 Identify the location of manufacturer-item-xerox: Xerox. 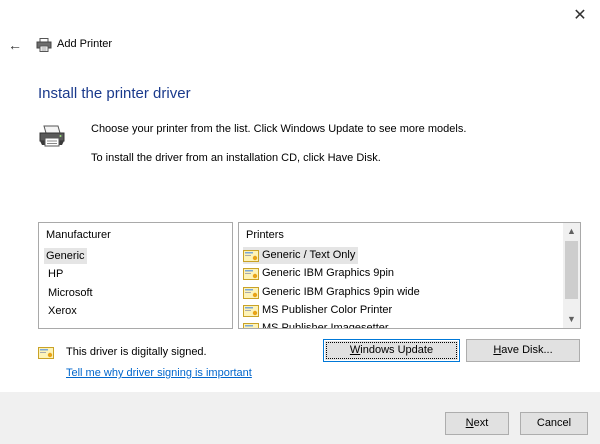
(62, 311).